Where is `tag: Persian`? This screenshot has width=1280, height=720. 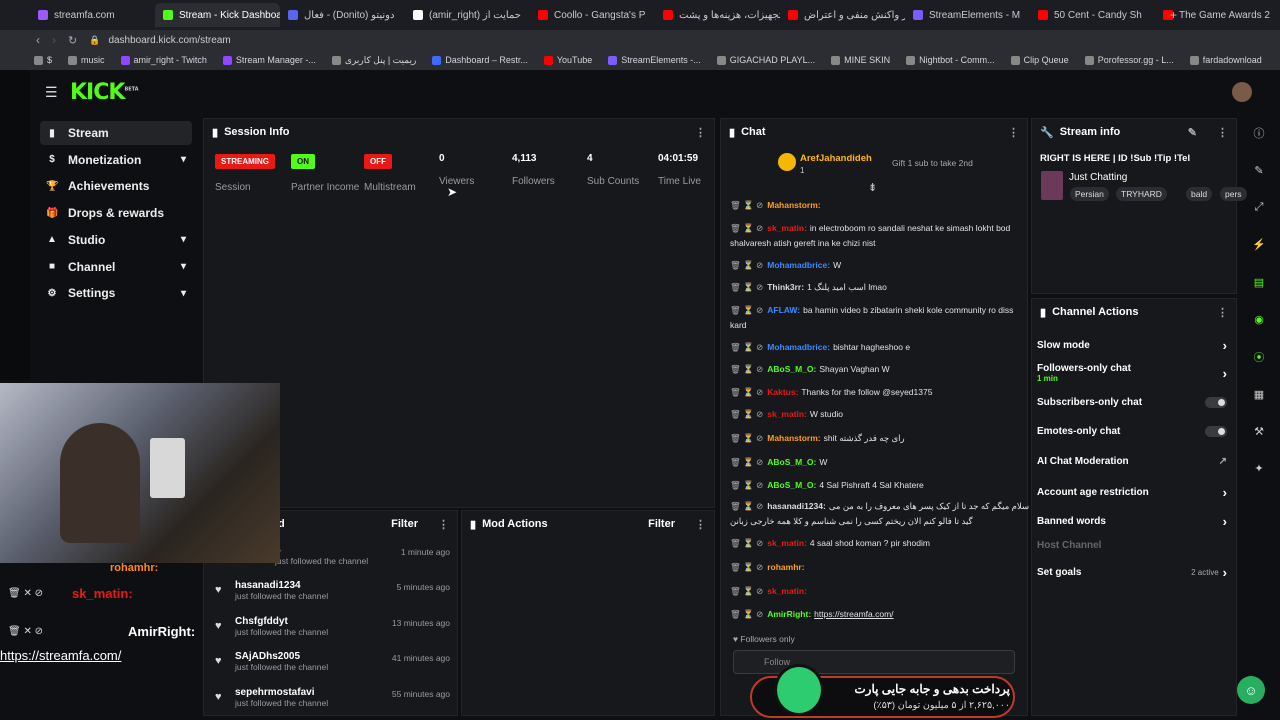
tag: Persian is located at coordinates (1089, 194).